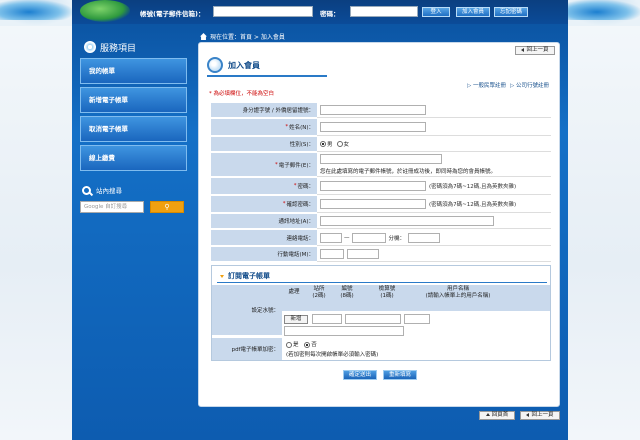 This screenshot has height=440, width=640. What do you see at coordinates (264, 186) in the screenshot?
I see `password-label-cell: * 密碼：` at bounding box center [264, 186].